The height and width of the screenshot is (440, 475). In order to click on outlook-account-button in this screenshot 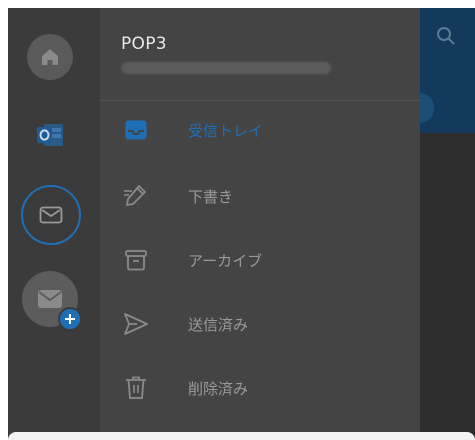, I will do `click(50, 135)`.